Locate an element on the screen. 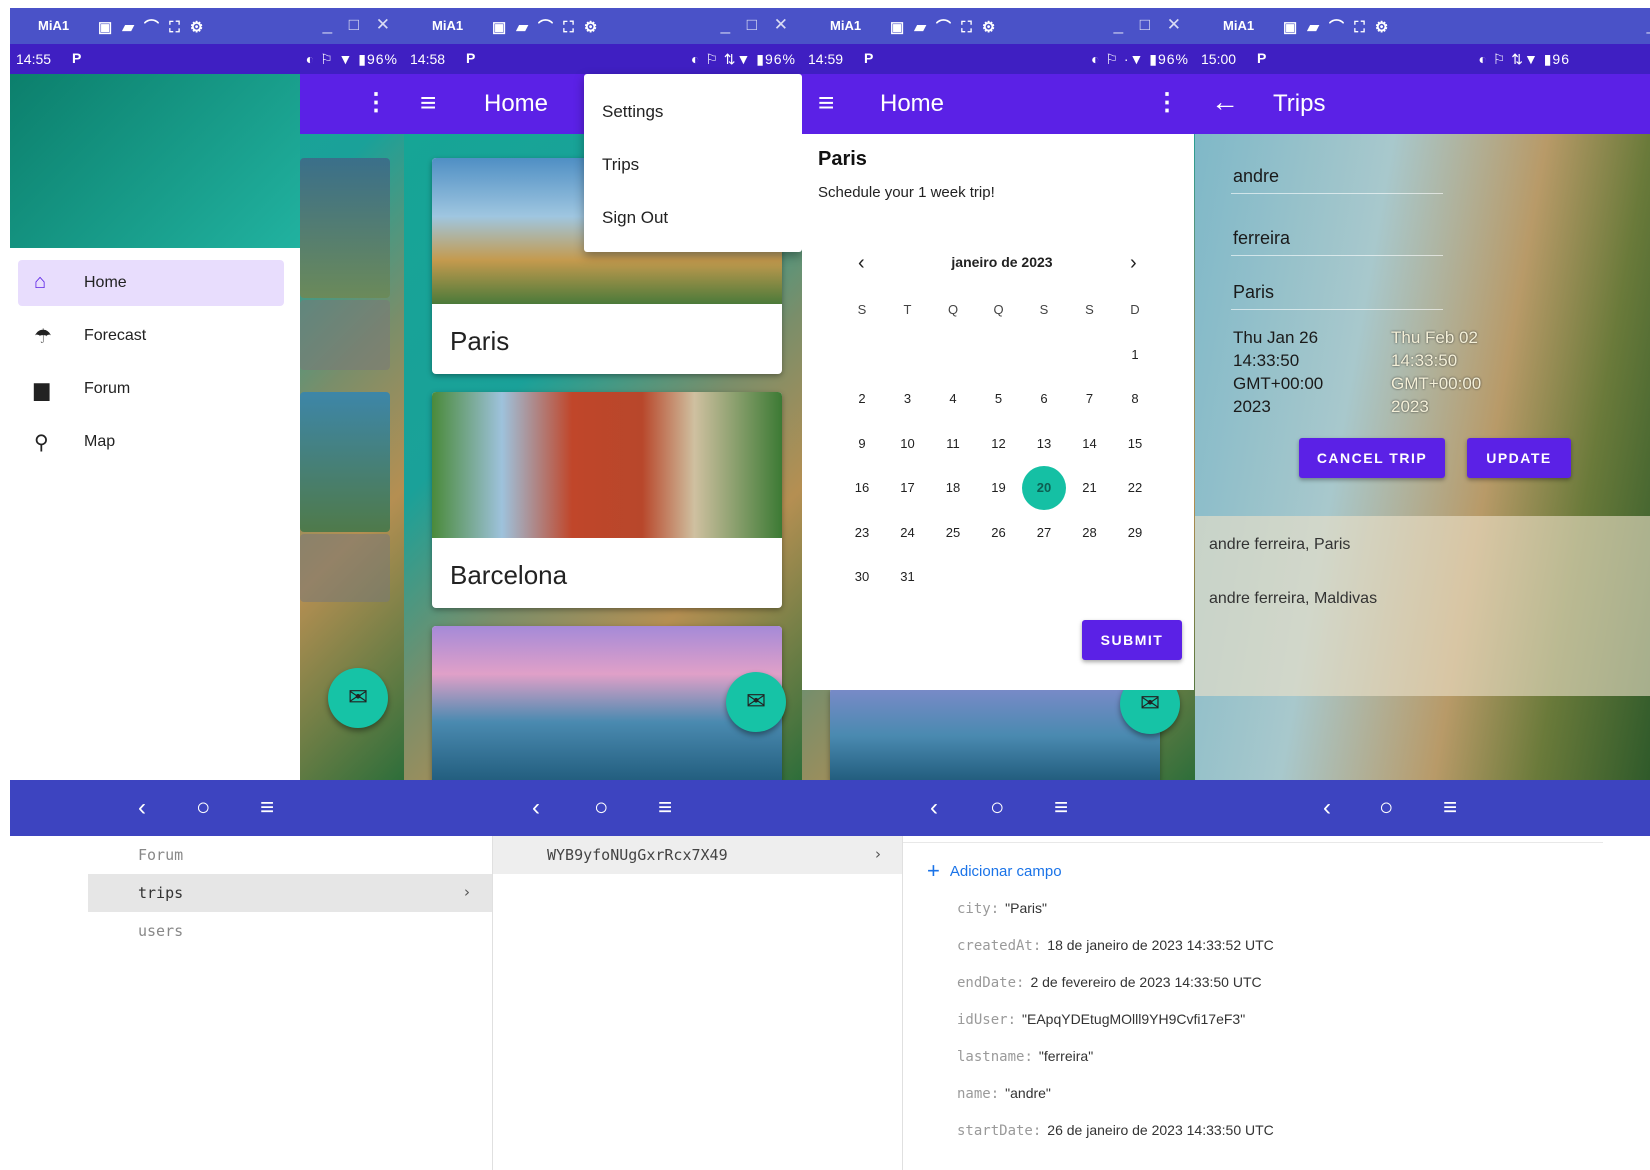 The height and width of the screenshot is (1170, 1650). destination-card-barcelona: Barcelona is located at coordinates (607, 500).